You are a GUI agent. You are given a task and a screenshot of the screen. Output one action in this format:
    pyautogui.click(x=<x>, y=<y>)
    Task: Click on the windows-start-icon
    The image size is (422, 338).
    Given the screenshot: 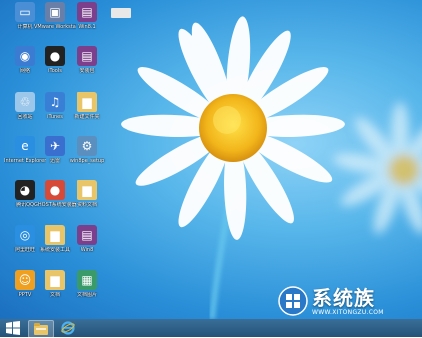 What is the action you would take?
    pyautogui.click(x=13, y=328)
    